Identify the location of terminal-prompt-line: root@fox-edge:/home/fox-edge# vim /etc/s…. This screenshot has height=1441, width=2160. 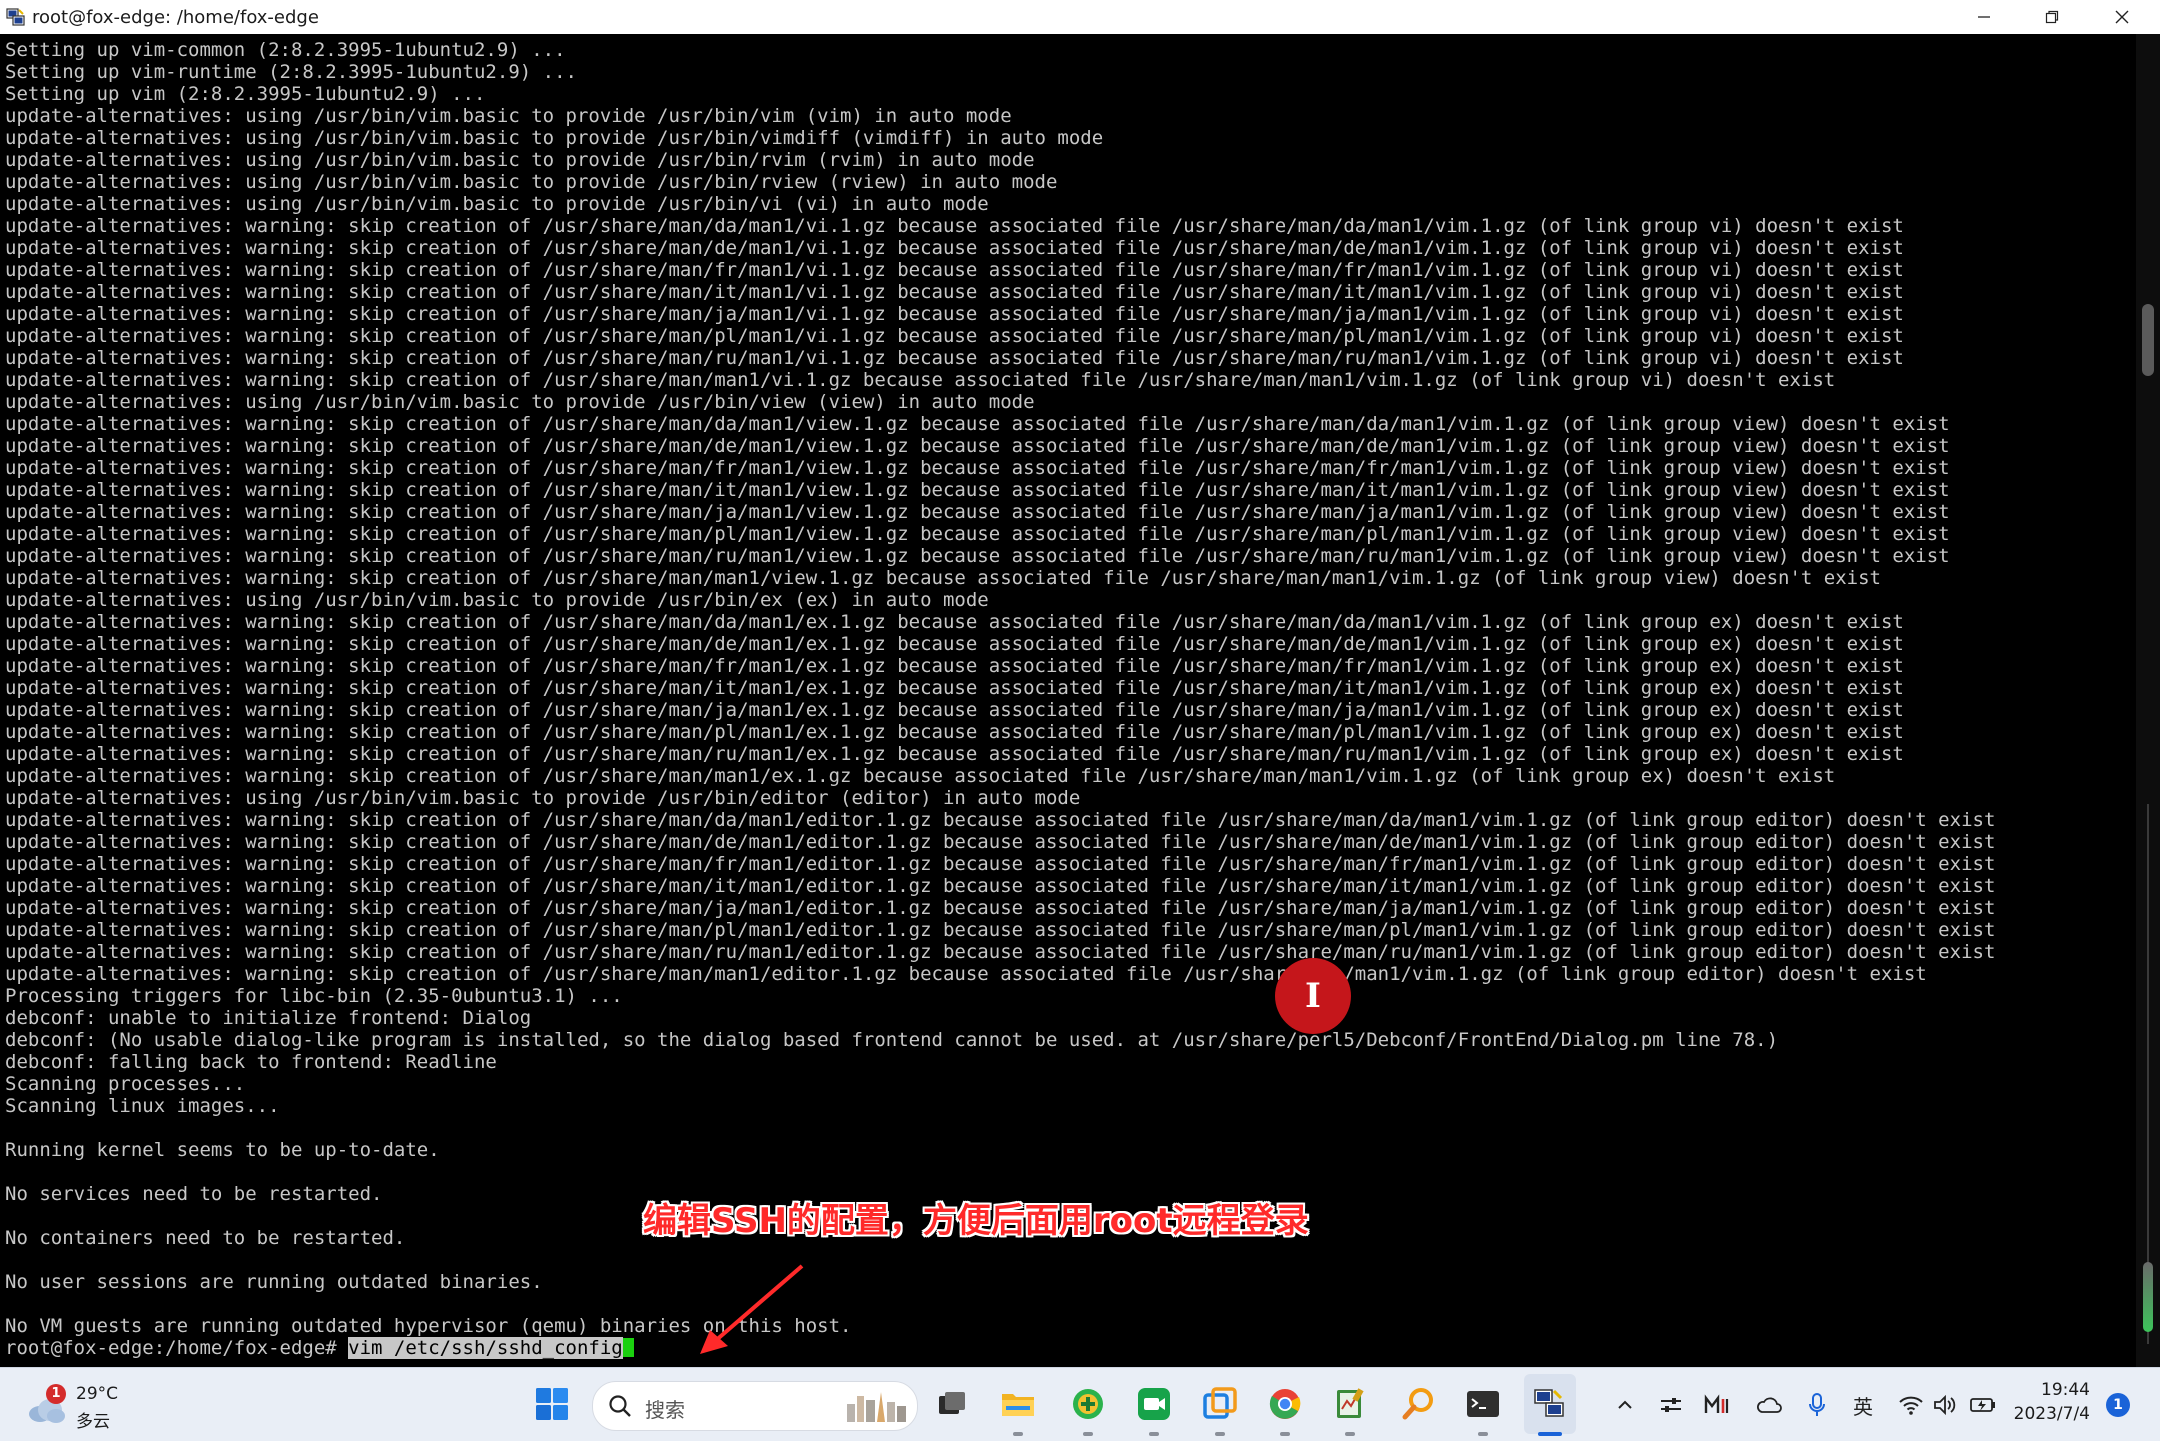
(1000, 1348).